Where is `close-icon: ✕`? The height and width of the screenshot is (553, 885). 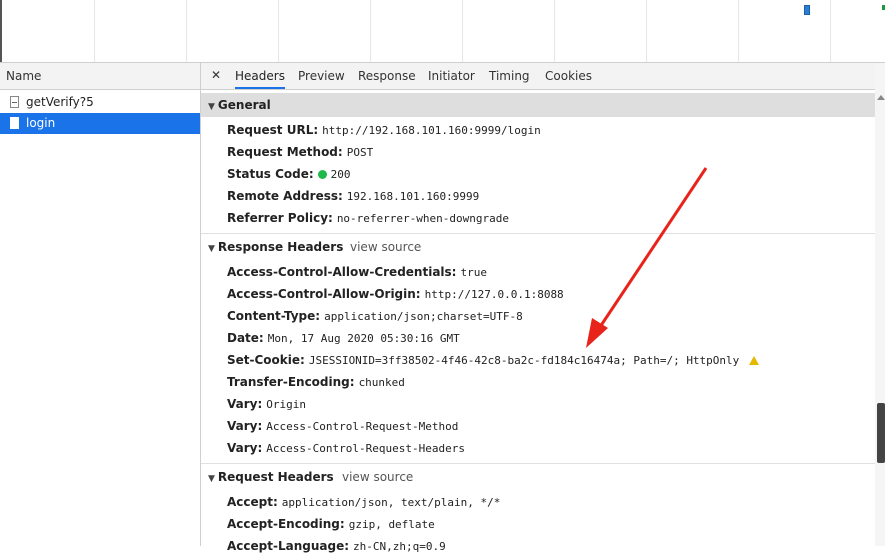 close-icon: ✕ is located at coordinates (216, 75).